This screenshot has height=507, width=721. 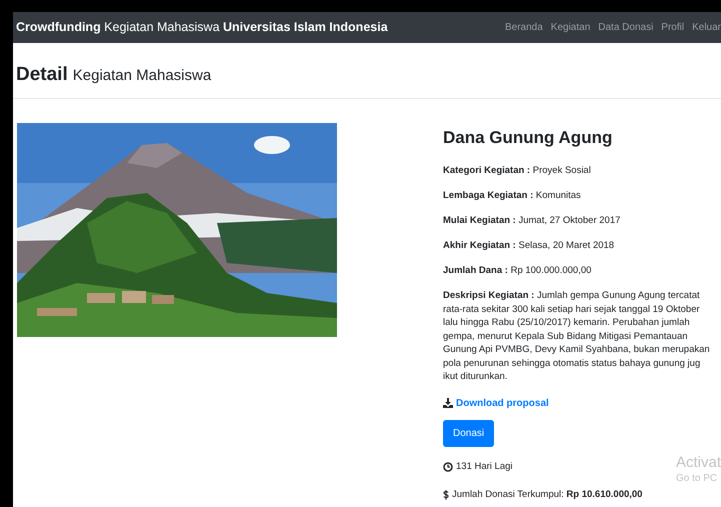 What do you see at coordinates (484, 467) in the screenshot?
I see `days-left: 131 Hari Lagi` at bounding box center [484, 467].